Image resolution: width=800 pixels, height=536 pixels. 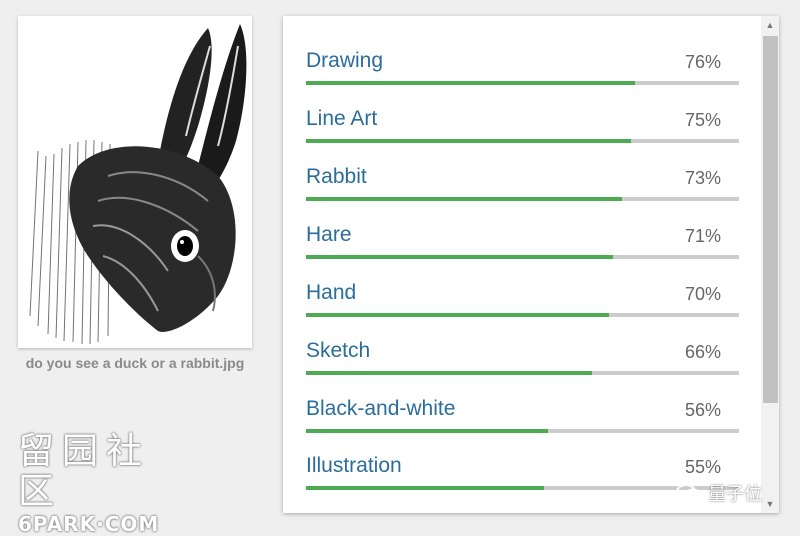 I want to click on watermark-cn-text: 留园社区, so click(x=84, y=471).